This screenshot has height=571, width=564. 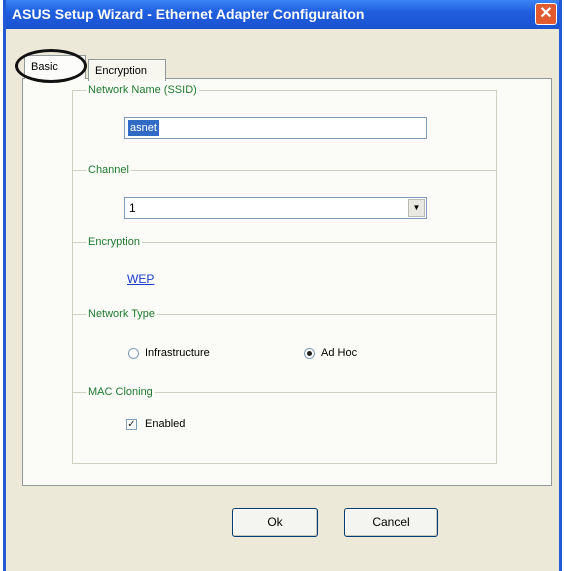 What do you see at coordinates (120, 392) in the screenshot?
I see `mac-cloning-label: MAC Cloning` at bounding box center [120, 392].